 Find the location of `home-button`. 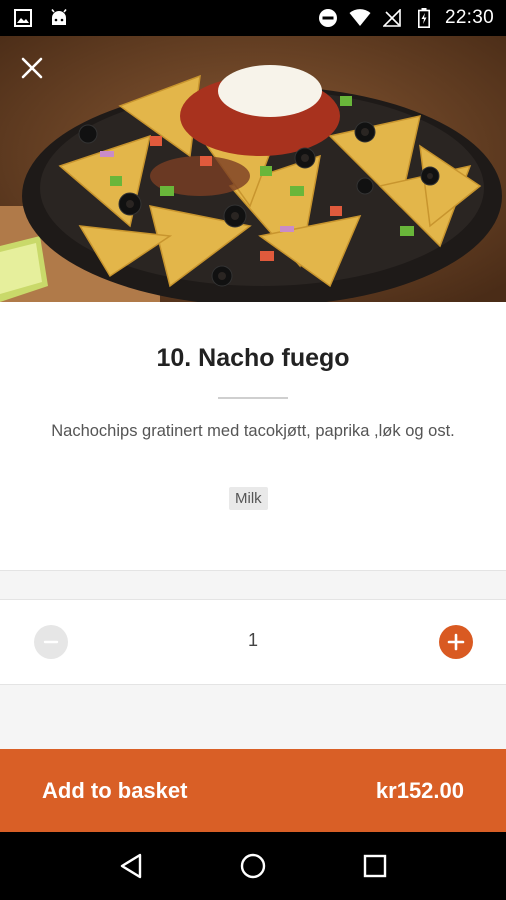

home-button is located at coordinates (253, 866).